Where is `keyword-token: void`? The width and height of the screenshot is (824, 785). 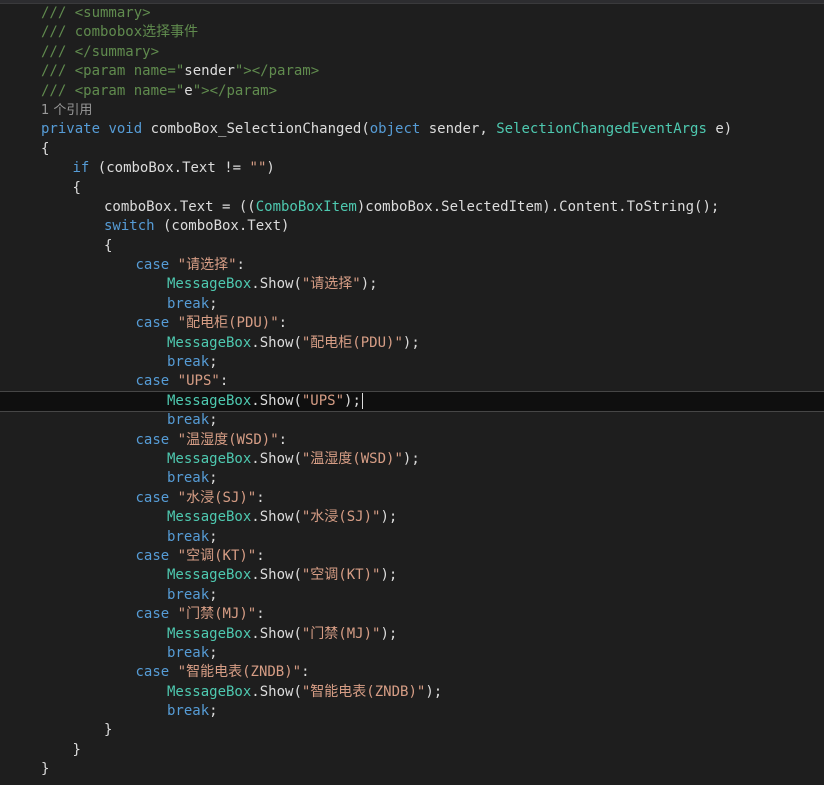
keyword-token: void is located at coordinates (125, 129).